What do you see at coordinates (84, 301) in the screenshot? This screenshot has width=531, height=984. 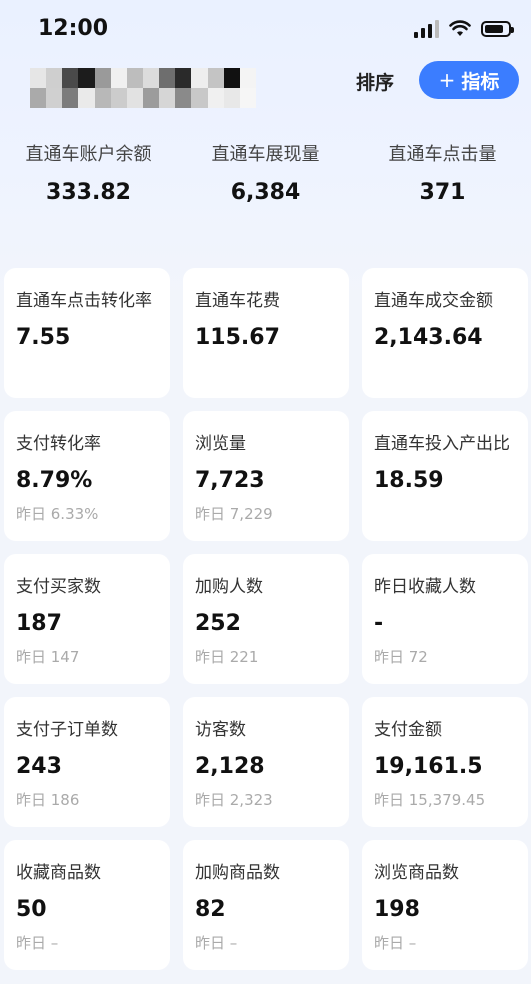 I see `metric-label: 直通车点击转化率` at bounding box center [84, 301].